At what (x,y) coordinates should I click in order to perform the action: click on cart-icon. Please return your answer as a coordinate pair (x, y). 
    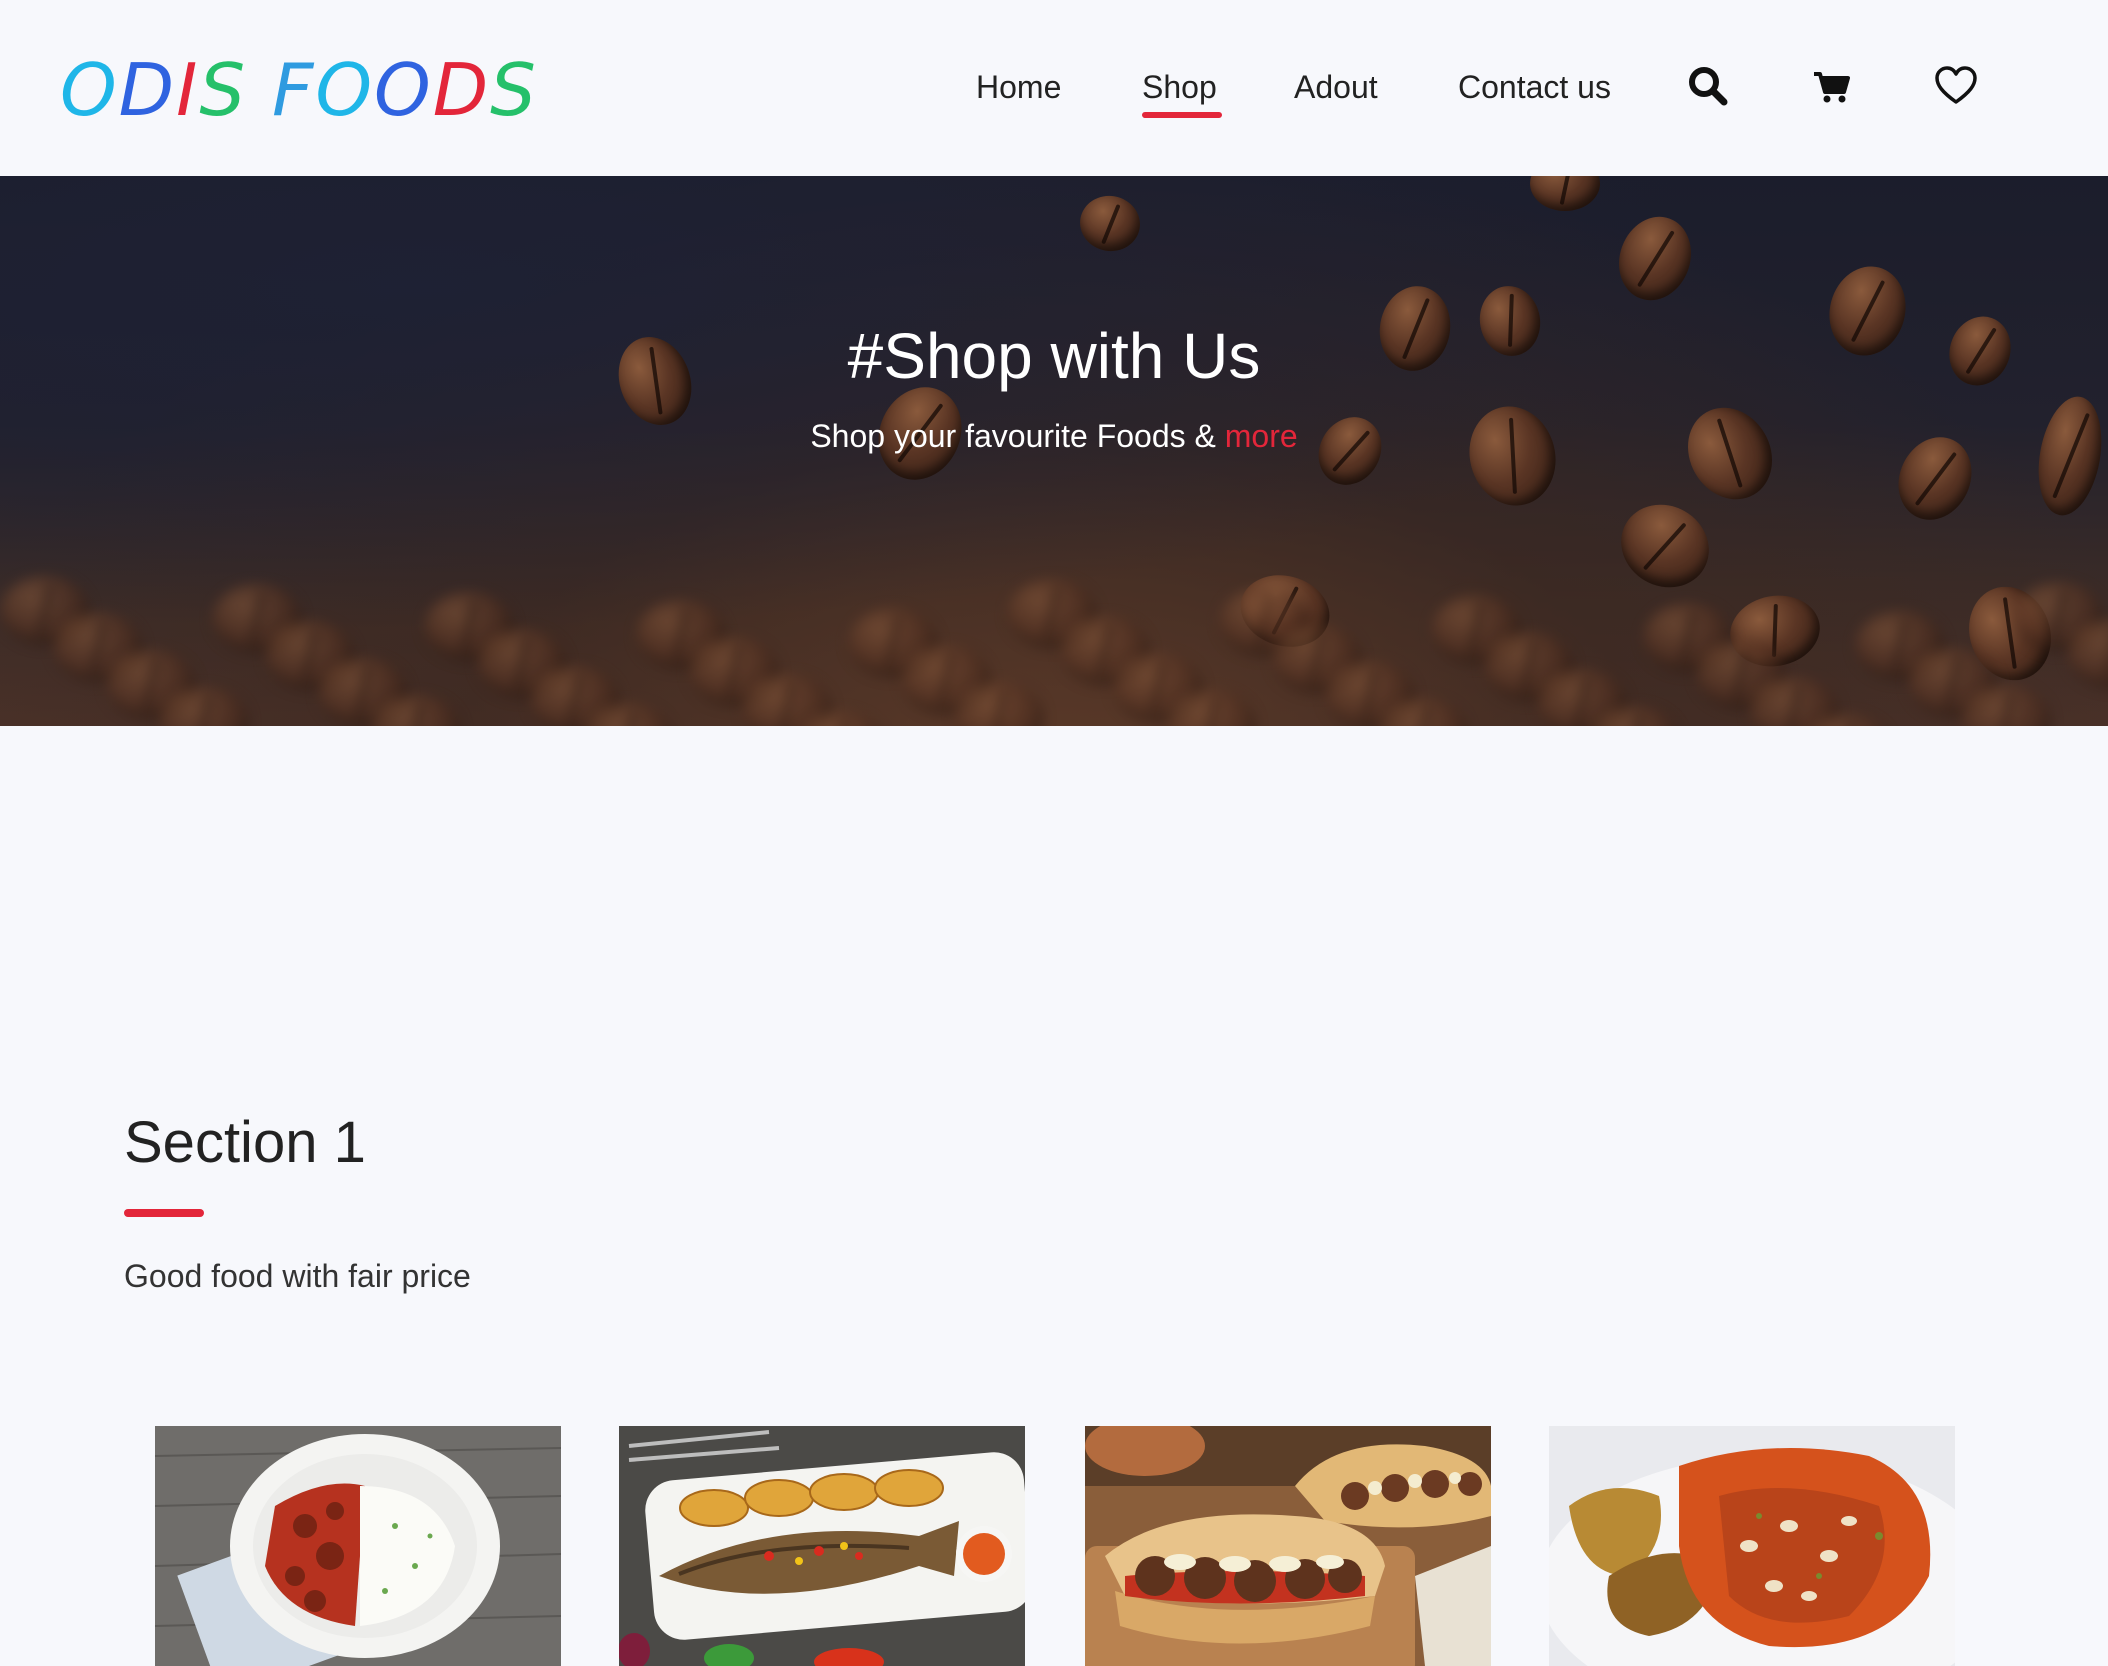
    Looking at the image, I should click on (1832, 86).